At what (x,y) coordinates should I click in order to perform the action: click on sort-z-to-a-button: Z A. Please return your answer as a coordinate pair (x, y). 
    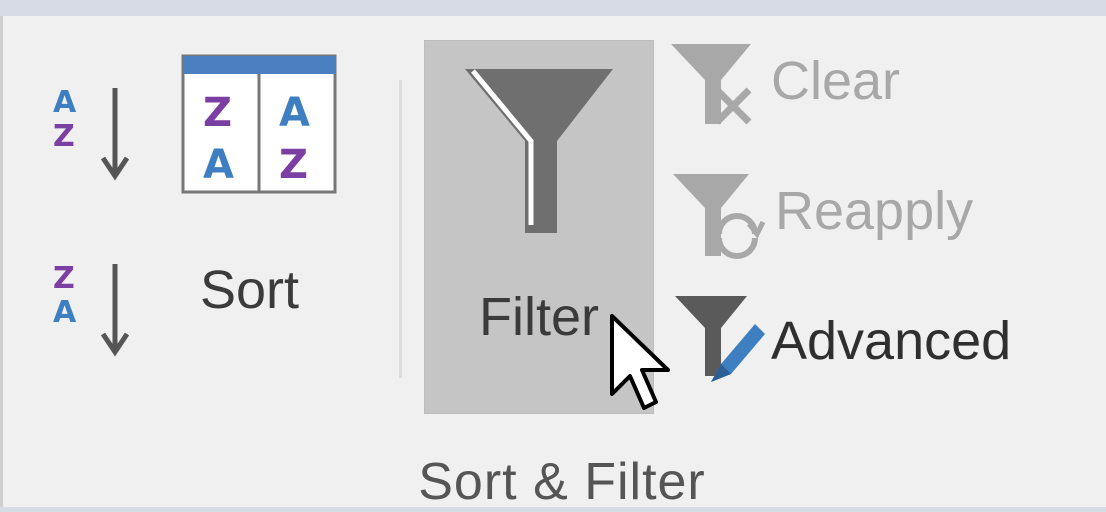
    Looking at the image, I should click on (94, 312).